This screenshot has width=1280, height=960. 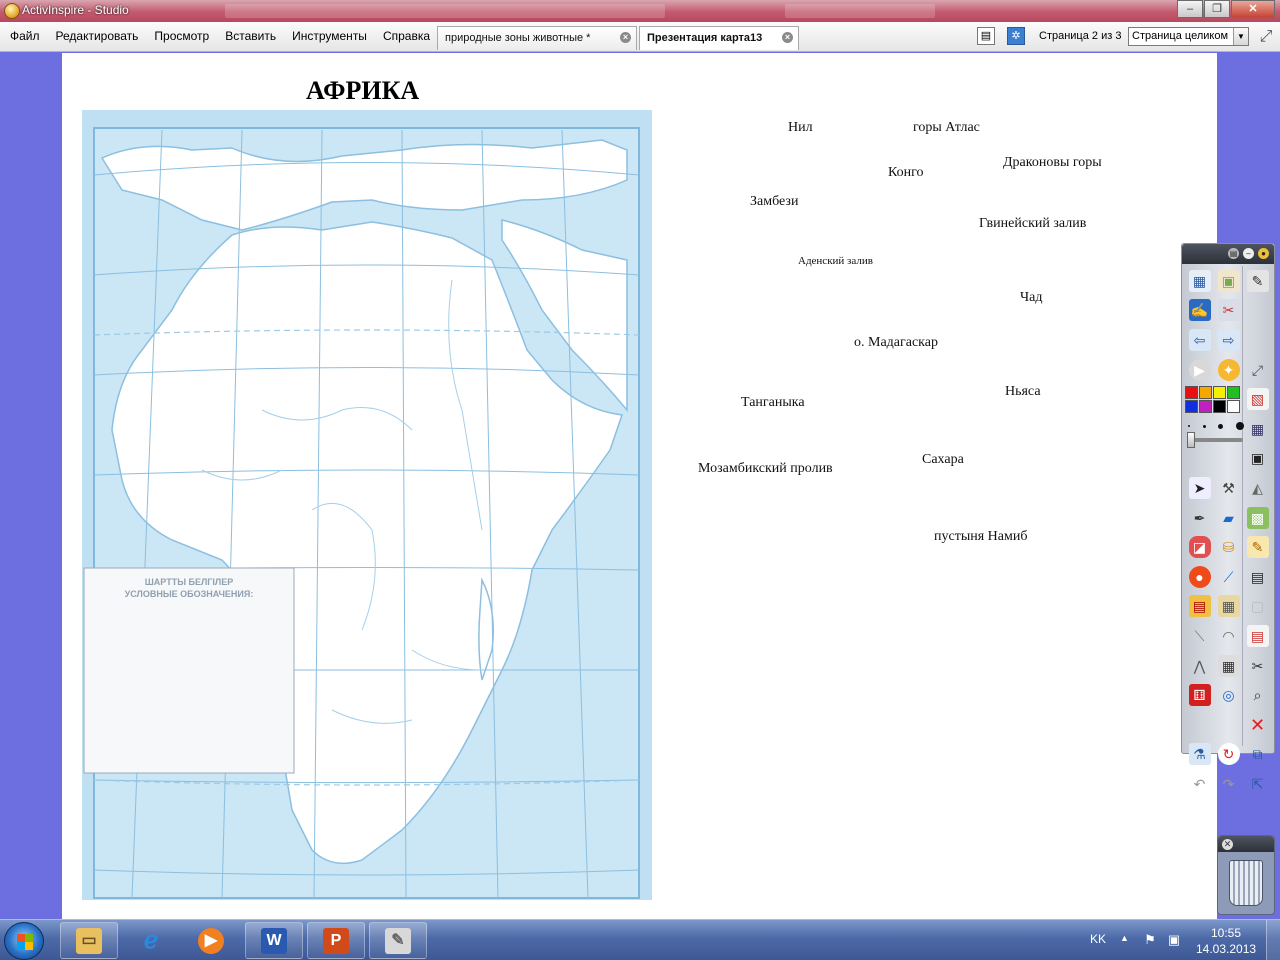 I want to click on label-nyasa: Ньяса, so click(x=1023, y=392).